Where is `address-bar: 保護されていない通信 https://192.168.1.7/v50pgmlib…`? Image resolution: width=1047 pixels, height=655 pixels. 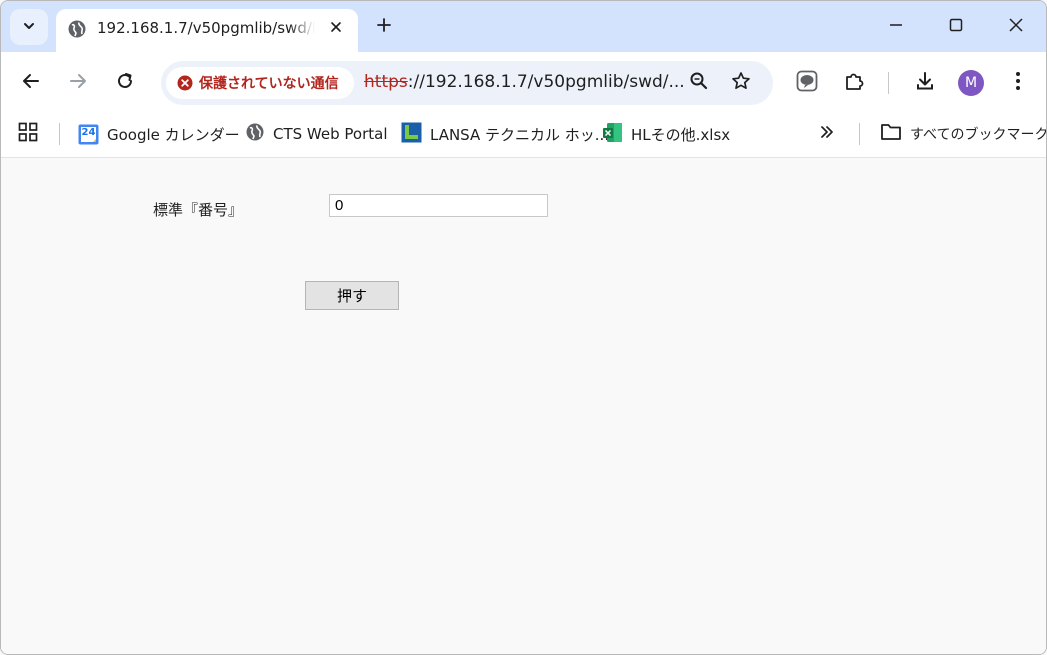
address-bar: 保護されていない通信 https://192.168.1.7/v50pgmlib… is located at coordinates (467, 83).